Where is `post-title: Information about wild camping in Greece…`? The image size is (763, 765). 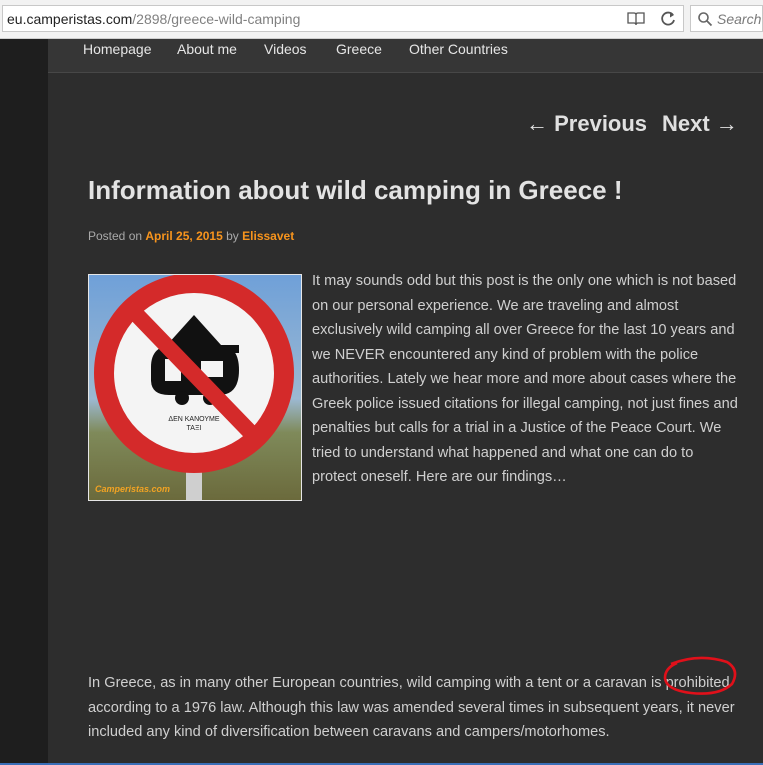 post-title: Information about wild camping in Greece… is located at coordinates (355, 190).